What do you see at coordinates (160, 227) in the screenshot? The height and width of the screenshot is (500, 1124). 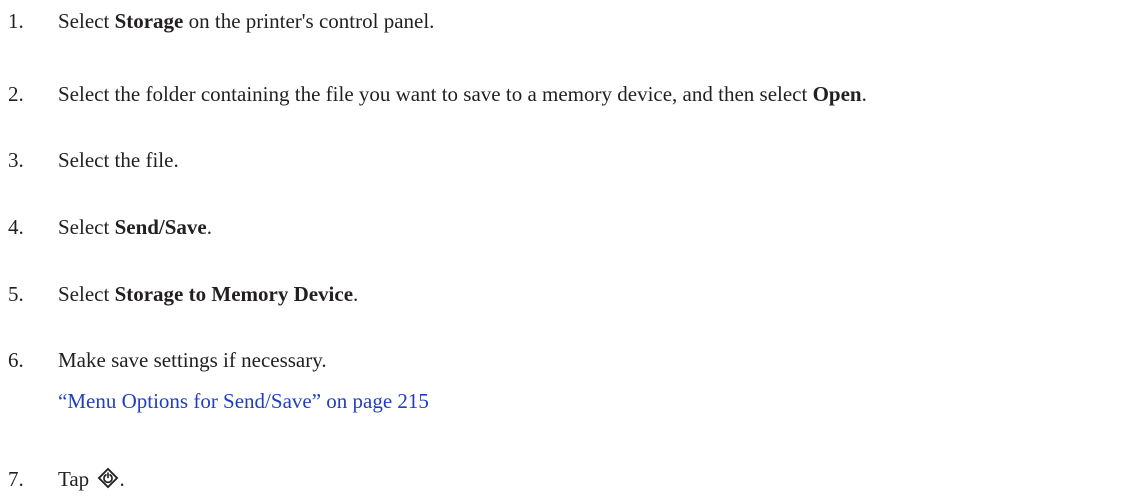 I see `ui-term: Send/Save` at bounding box center [160, 227].